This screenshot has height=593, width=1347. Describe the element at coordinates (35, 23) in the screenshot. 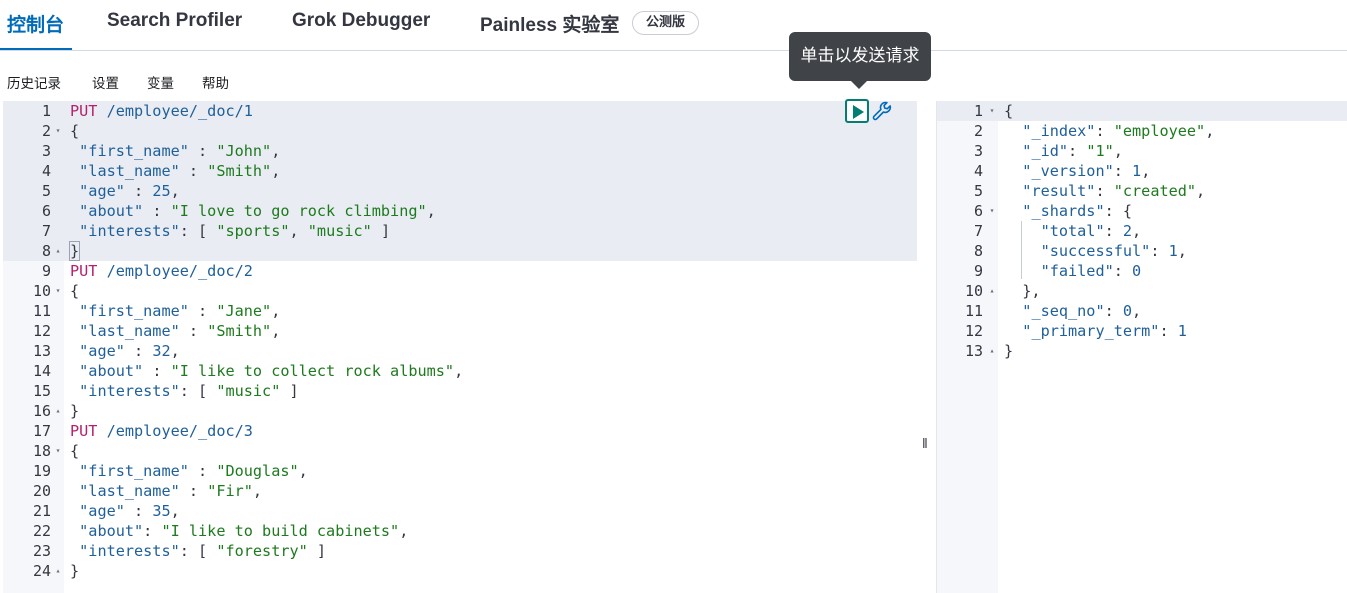

I see `tab-console: 控制台` at that location.